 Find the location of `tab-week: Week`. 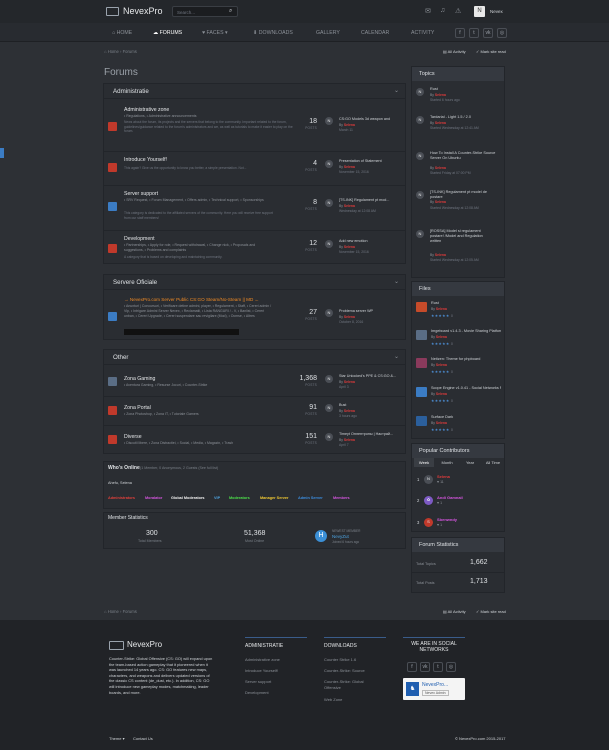

tab-week: Week is located at coordinates (424, 462).